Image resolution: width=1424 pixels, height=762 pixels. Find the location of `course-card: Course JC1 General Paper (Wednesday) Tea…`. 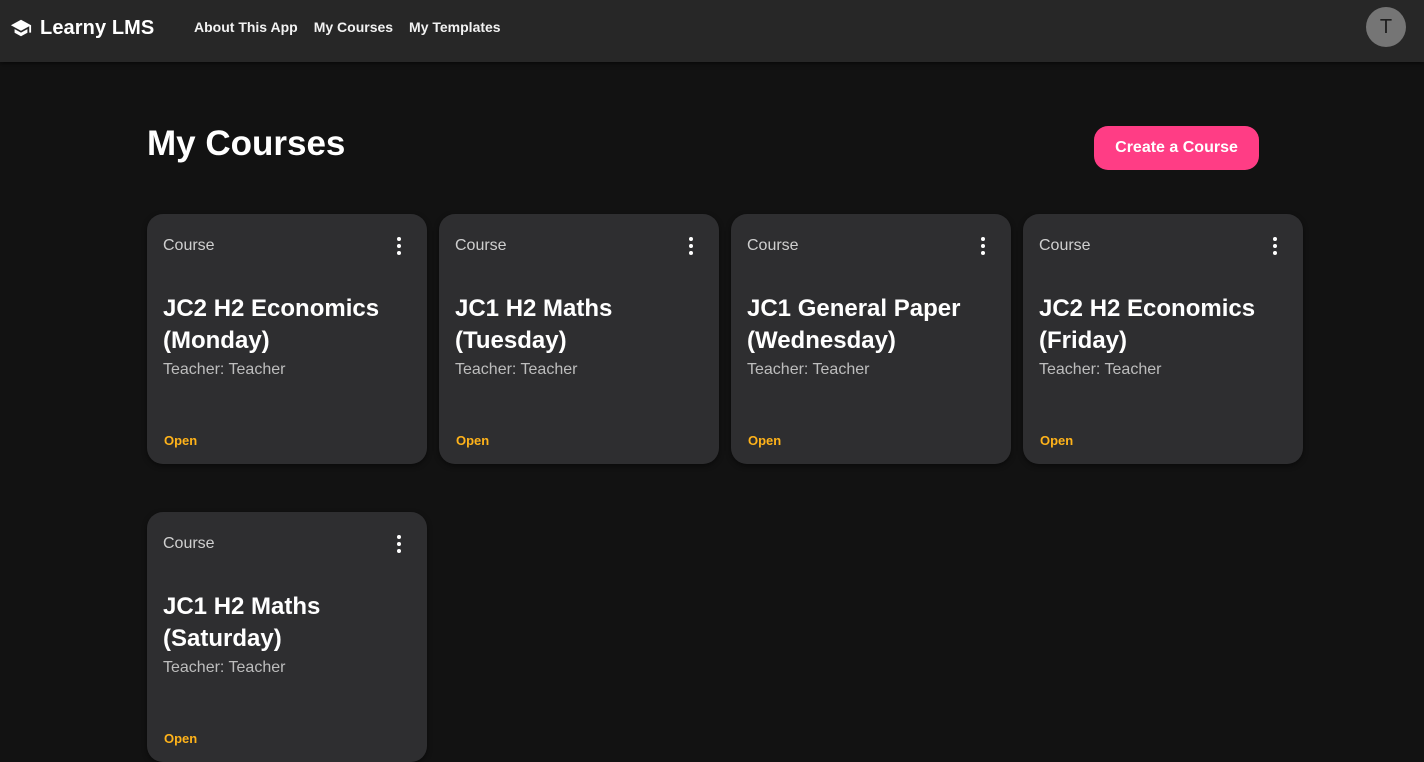

course-card: Course JC1 General Paper (Wednesday) Tea… is located at coordinates (871, 339).